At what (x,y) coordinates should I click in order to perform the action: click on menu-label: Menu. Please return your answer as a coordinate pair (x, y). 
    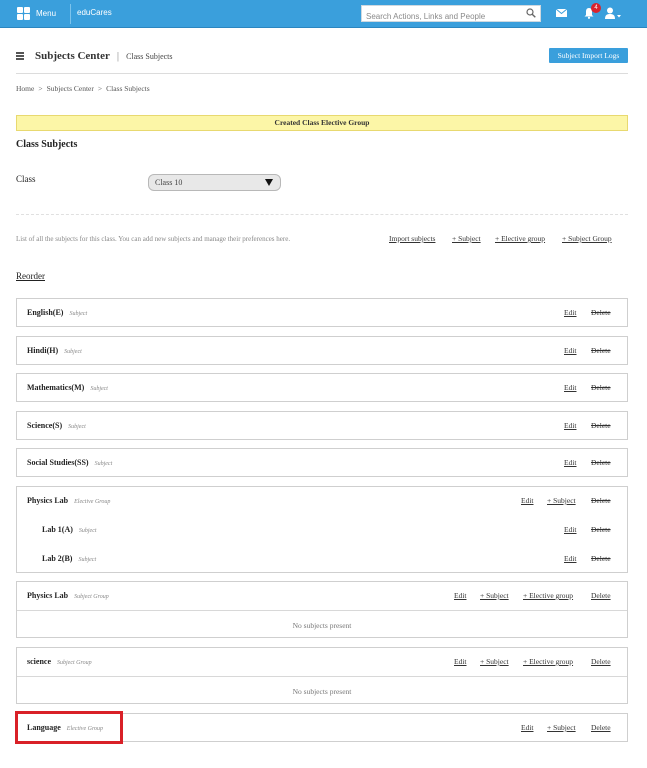
    Looking at the image, I should click on (46, 13).